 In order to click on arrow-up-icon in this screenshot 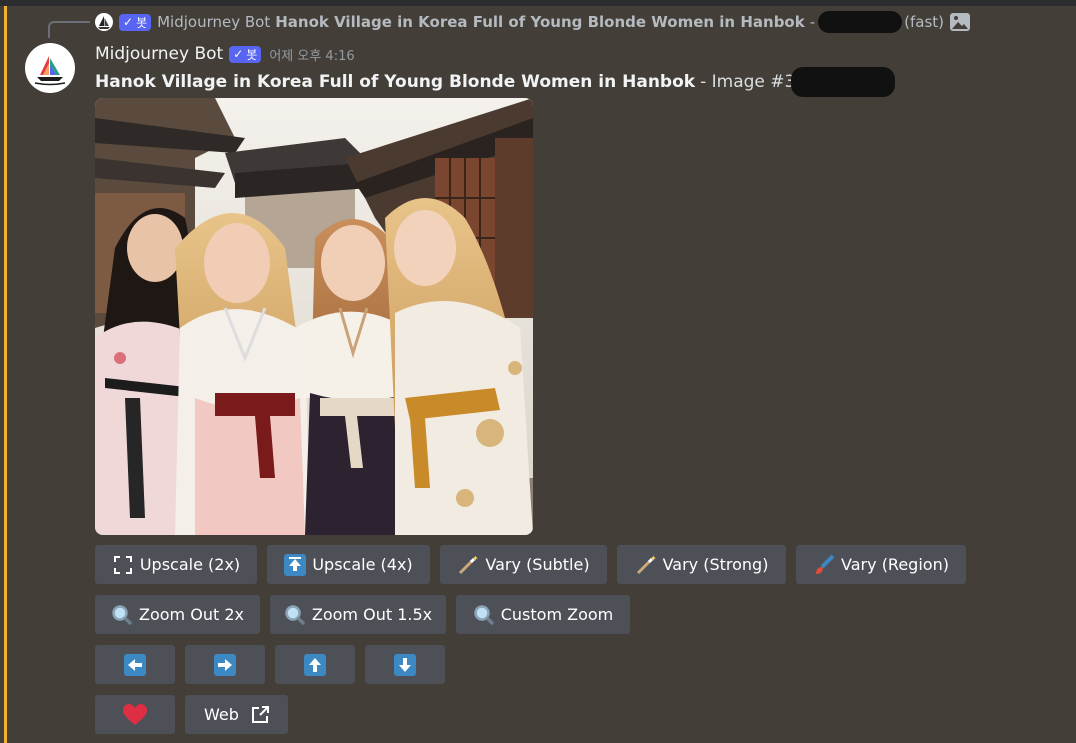, I will do `click(315, 664)`.